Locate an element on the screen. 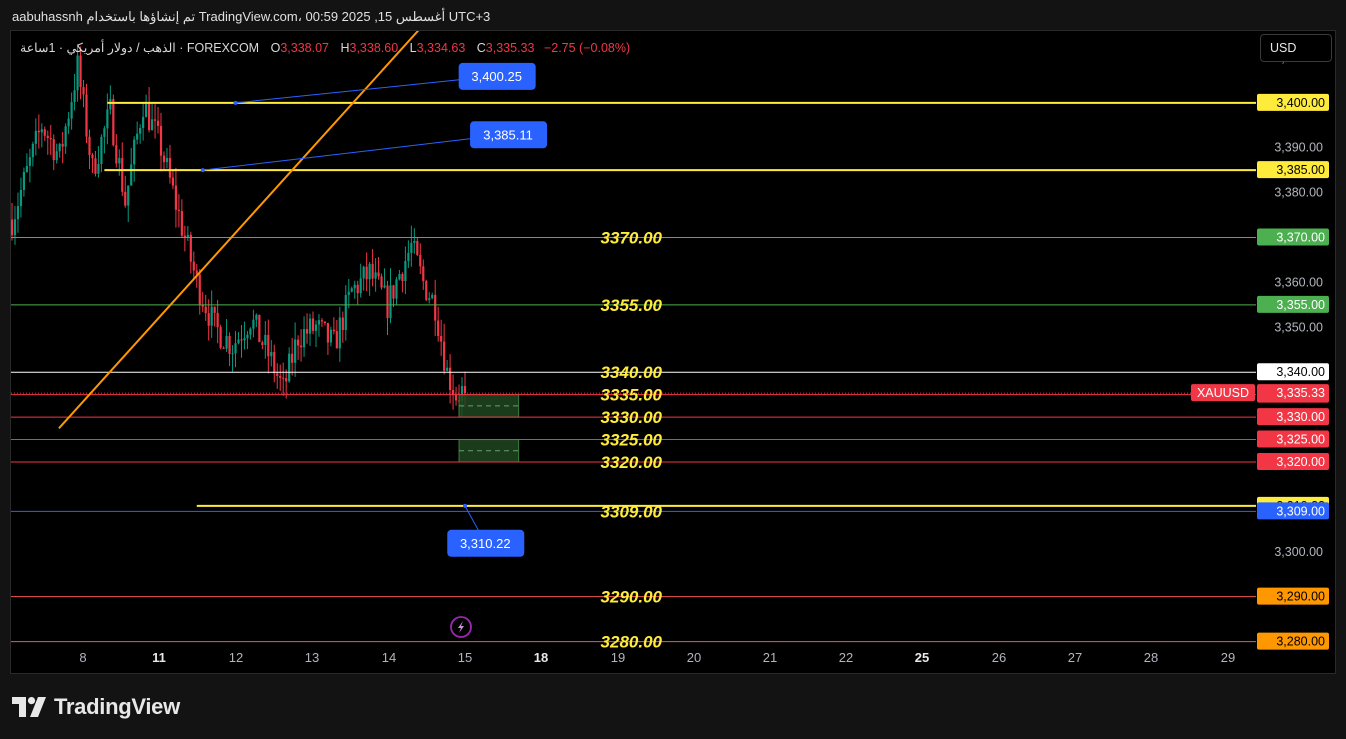  last-price-label-text: 3,335.33 is located at coordinates (1300, 393).